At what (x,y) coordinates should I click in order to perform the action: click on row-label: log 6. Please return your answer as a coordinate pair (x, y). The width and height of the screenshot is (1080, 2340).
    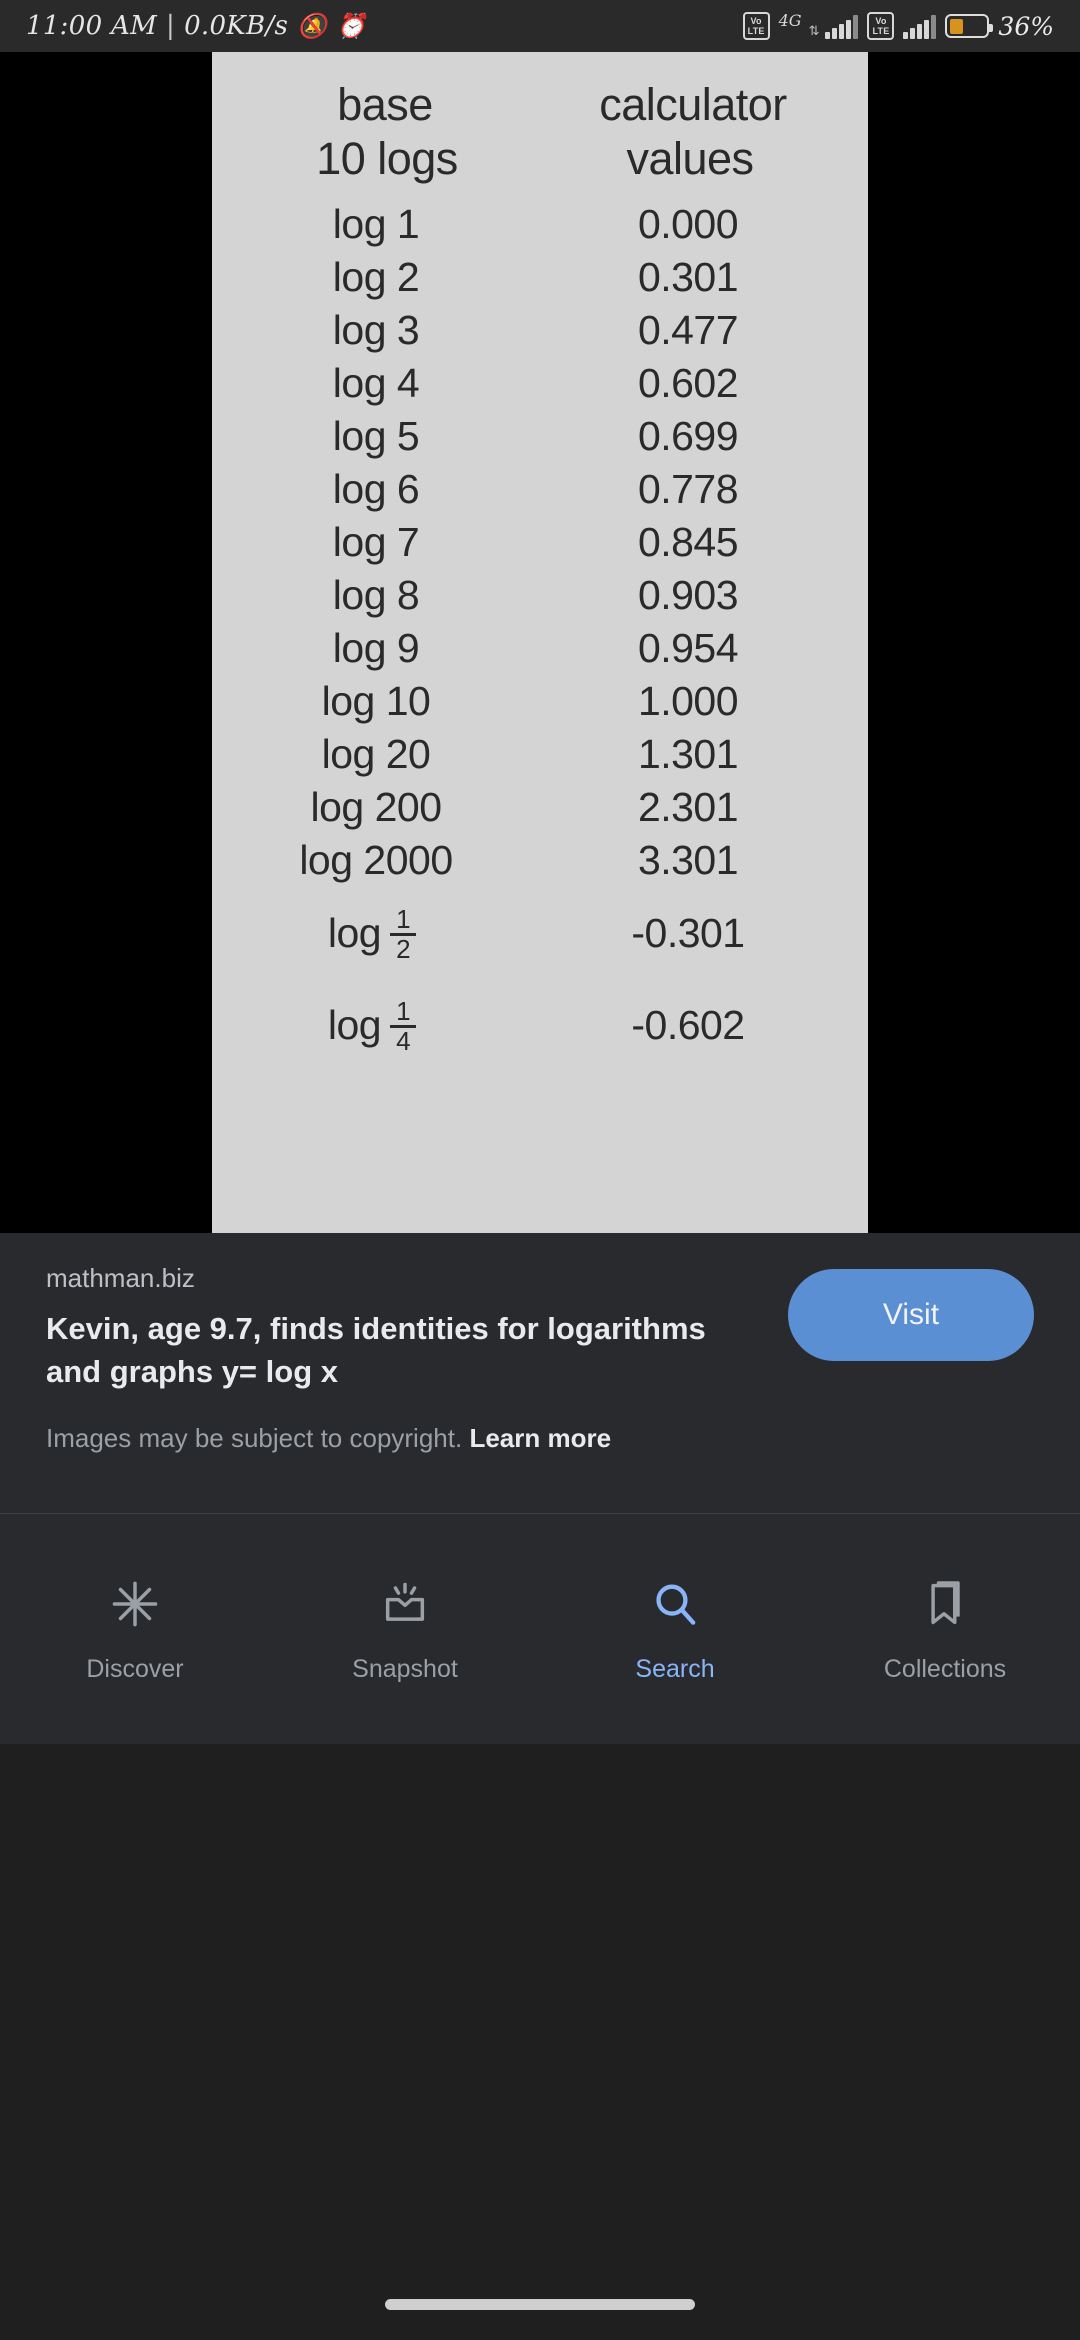
    Looking at the image, I should click on (376, 489).